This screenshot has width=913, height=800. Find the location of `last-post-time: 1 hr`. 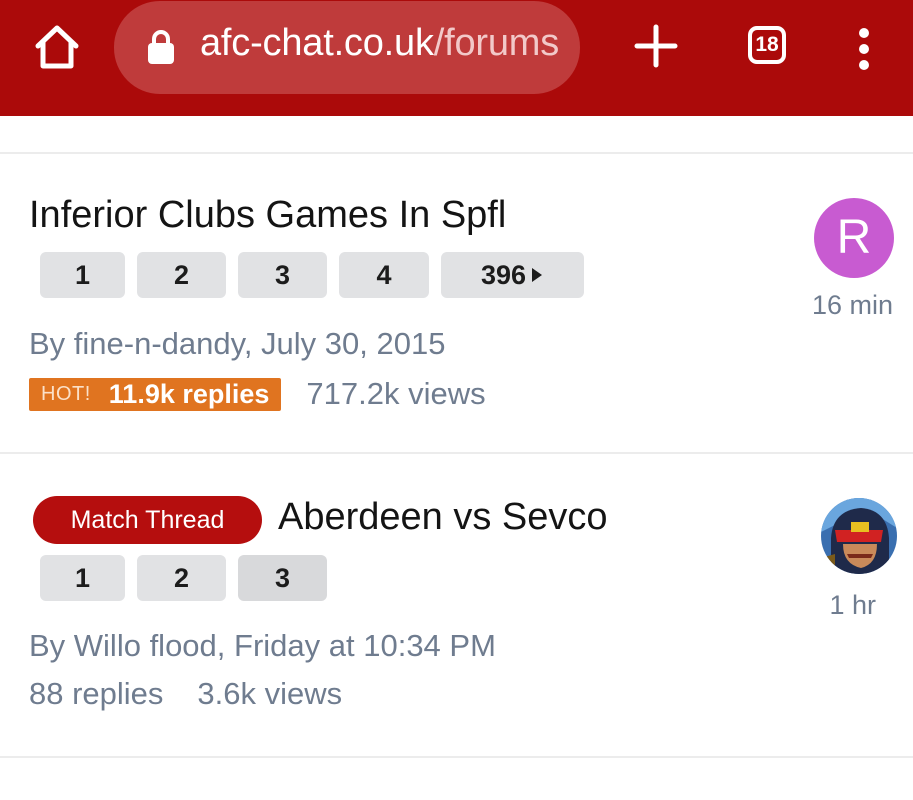

last-post-time: 1 hr is located at coordinates (852, 605).